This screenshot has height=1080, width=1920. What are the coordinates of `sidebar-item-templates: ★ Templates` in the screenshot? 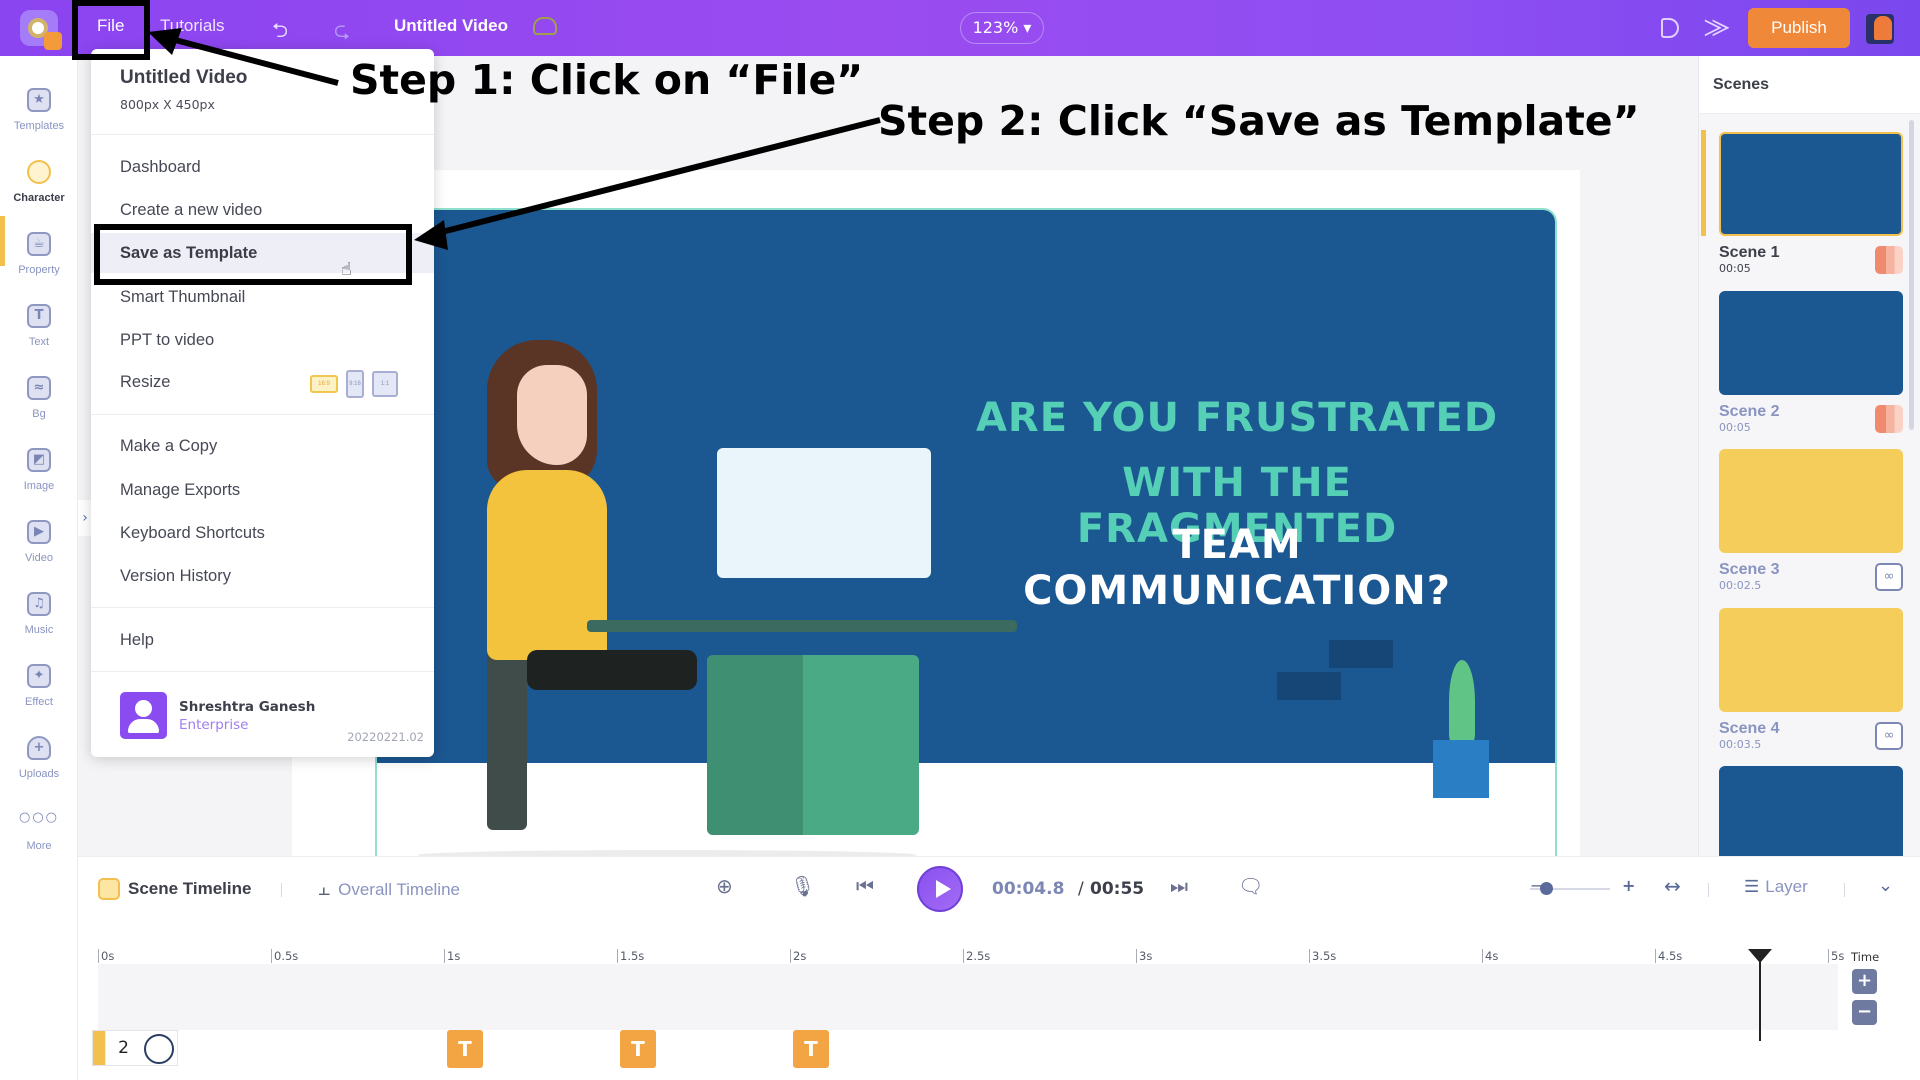 It's located at (39, 110).